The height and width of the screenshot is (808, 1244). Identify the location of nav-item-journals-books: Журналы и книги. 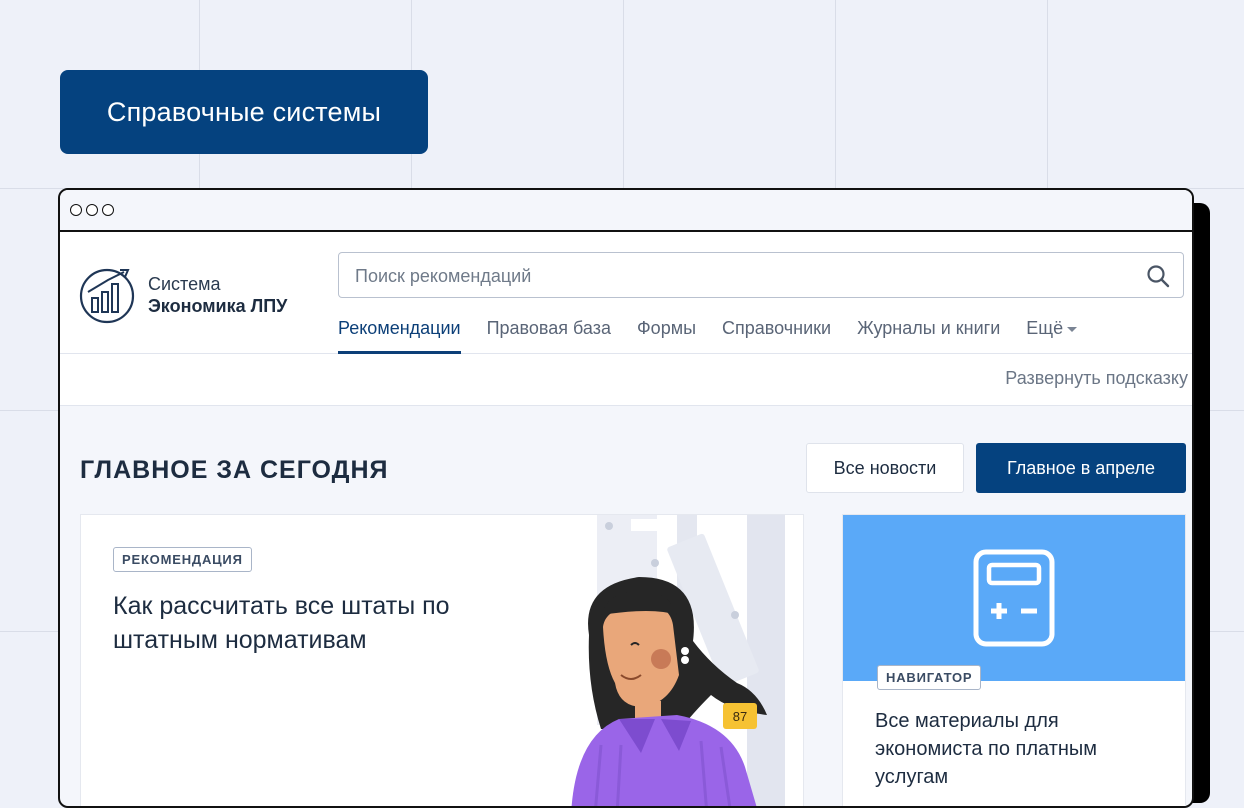
(928, 333).